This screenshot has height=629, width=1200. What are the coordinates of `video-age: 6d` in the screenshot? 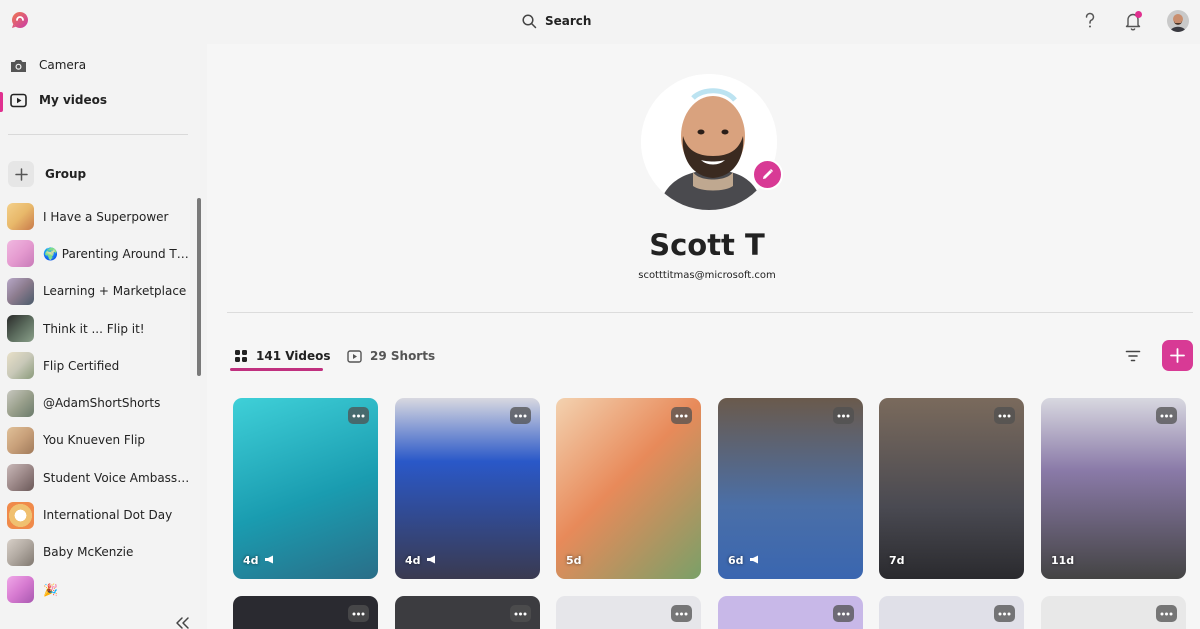 It's located at (744, 560).